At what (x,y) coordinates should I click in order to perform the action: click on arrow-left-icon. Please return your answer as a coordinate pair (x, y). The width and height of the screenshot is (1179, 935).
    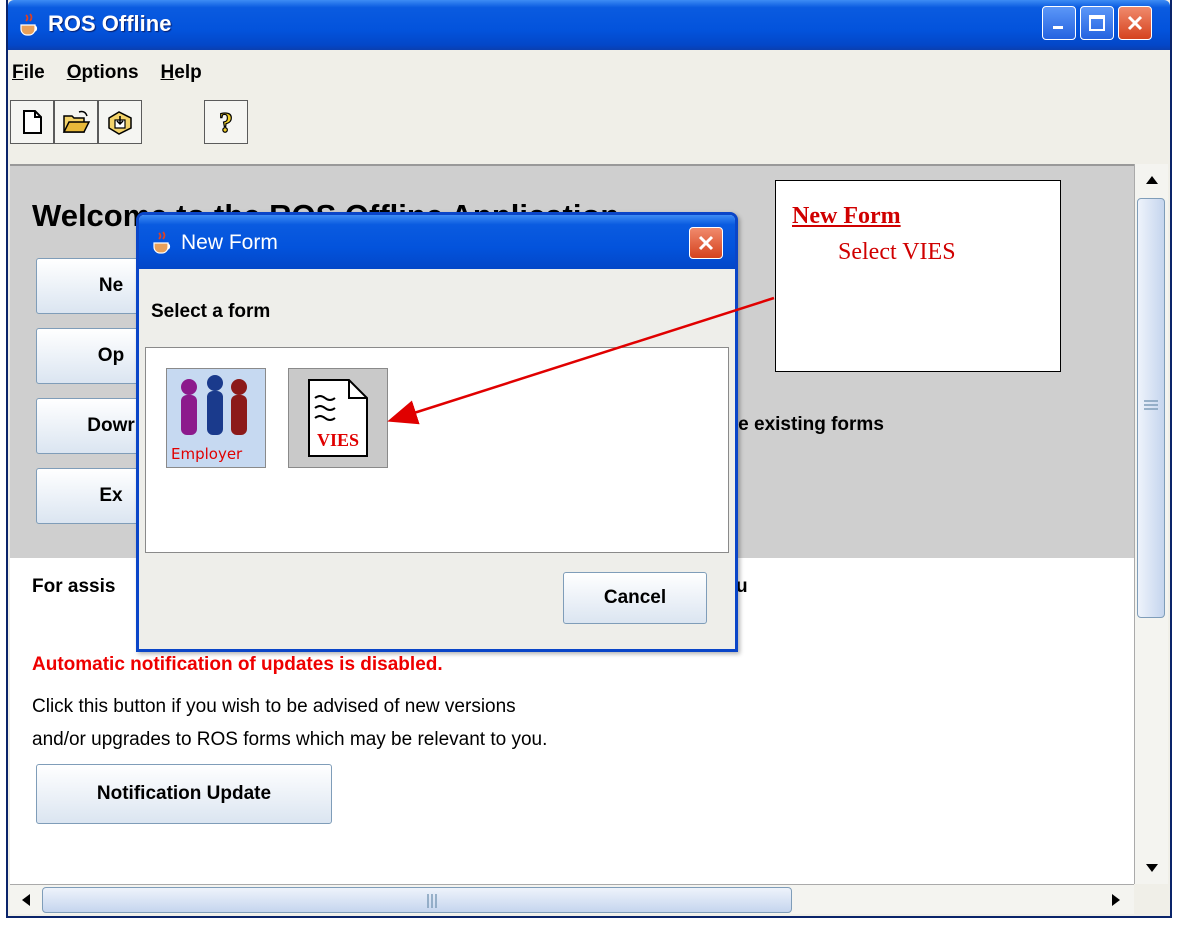
    Looking at the image, I should click on (26, 900).